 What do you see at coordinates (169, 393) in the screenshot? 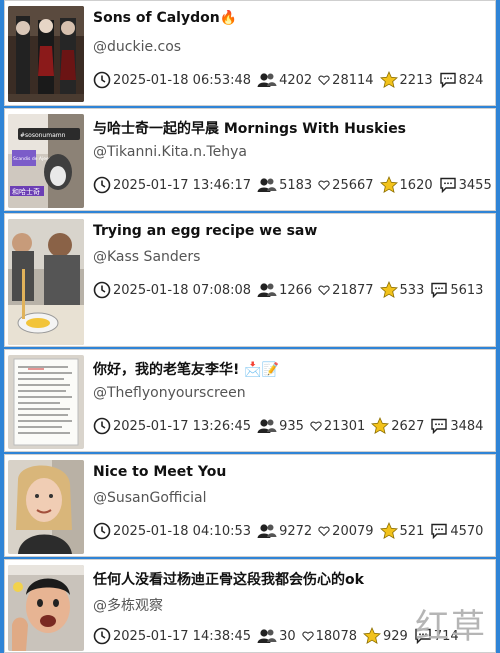
I see `video-author: @Theflyonyourscreen` at bounding box center [169, 393].